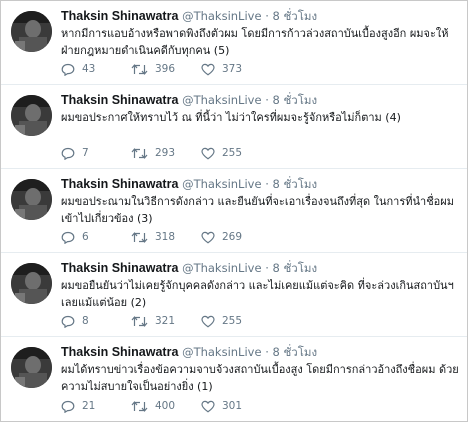  Describe the element at coordinates (78, 406) in the screenshot. I see `reply-button: 21` at that location.